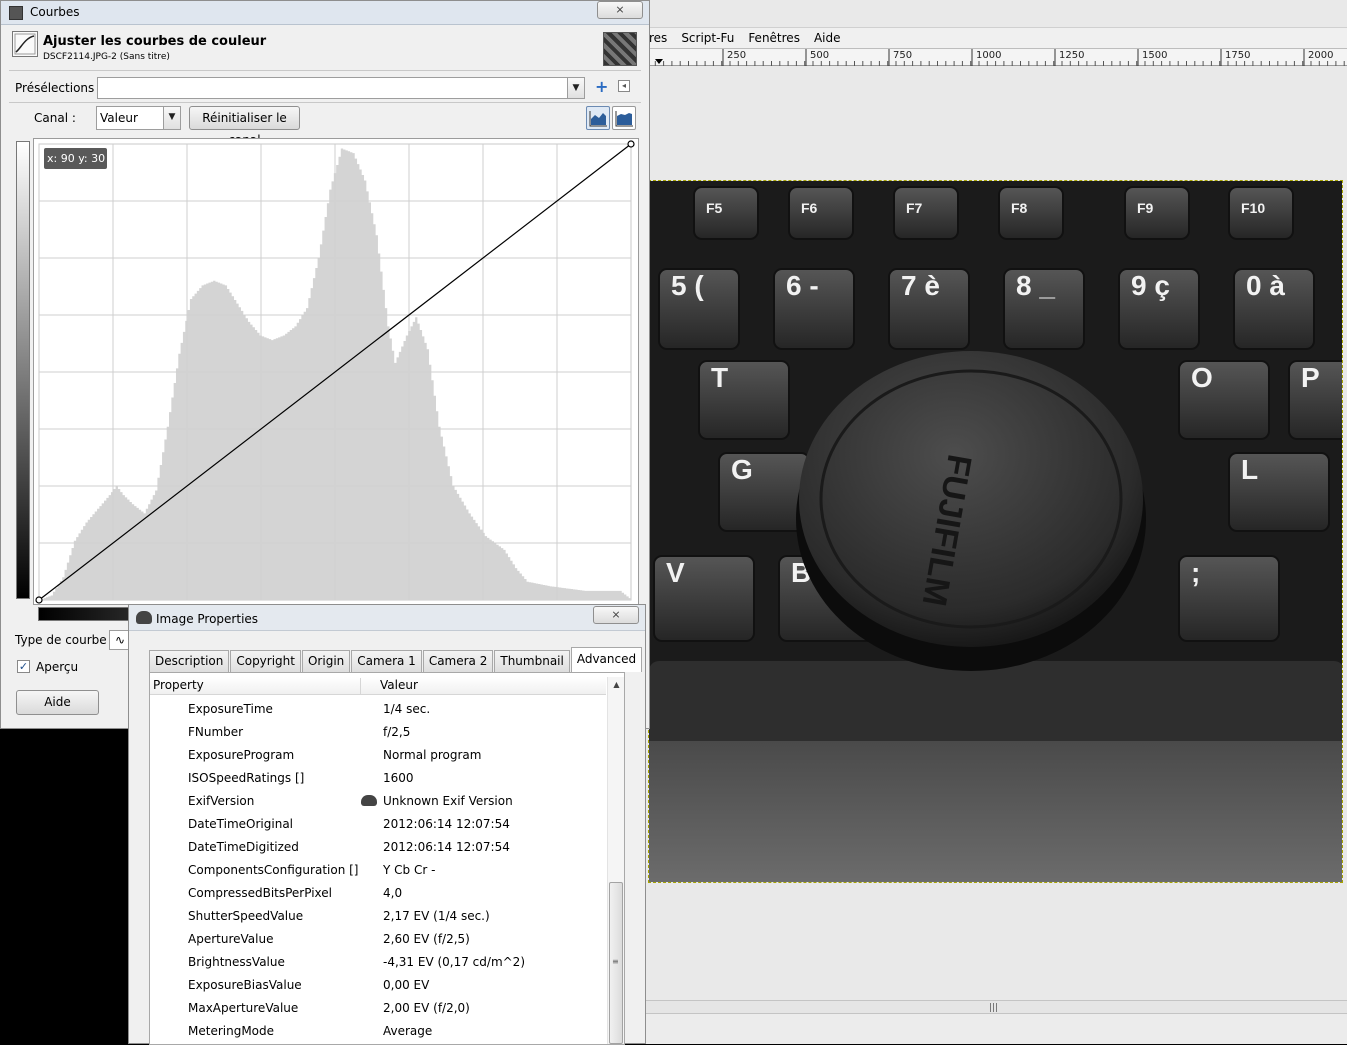 This screenshot has width=1347, height=1045. I want to click on table-row: ComponentsConfiguration [] Y Cb Cr -, so click(378, 867).